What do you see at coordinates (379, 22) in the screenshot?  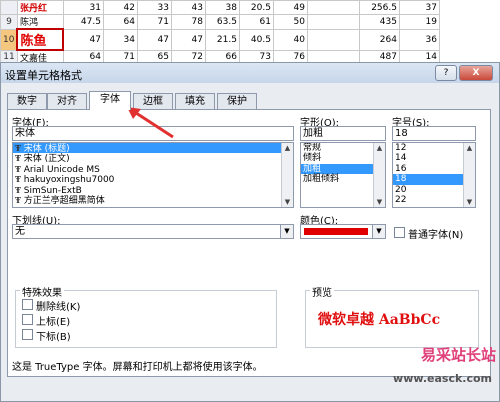 I see `table-cell: 435` at bounding box center [379, 22].